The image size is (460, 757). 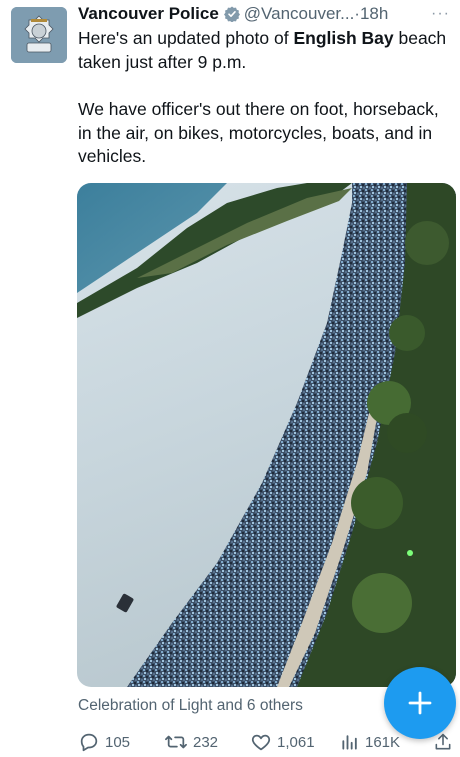 What do you see at coordinates (231, 14) in the screenshot?
I see `verified-badge-icon` at bounding box center [231, 14].